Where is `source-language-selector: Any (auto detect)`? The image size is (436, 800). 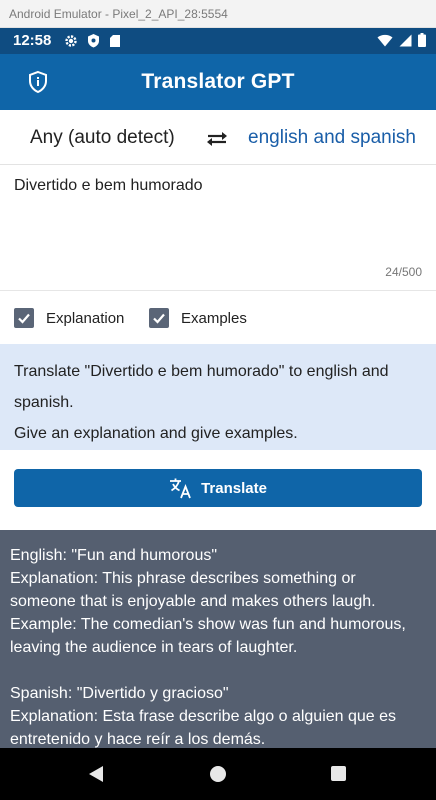
source-language-selector: Any (auto detect) is located at coordinates (102, 138).